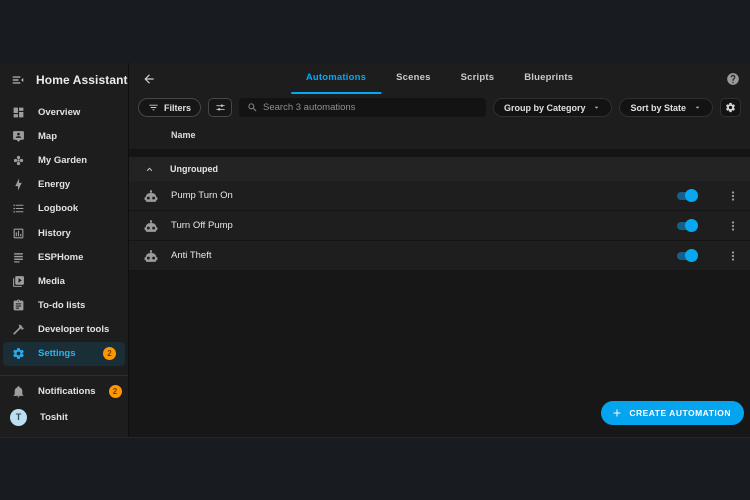 This screenshot has width=750, height=500. I want to click on plus-icon, so click(617, 413).